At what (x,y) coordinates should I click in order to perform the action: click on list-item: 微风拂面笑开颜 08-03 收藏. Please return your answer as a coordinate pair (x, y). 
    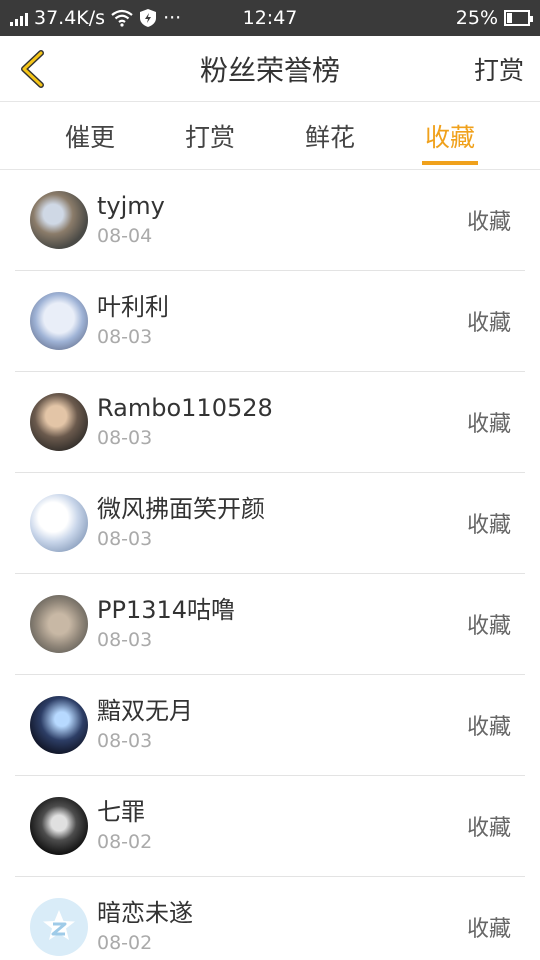
    Looking at the image, I should click on (270, 523).